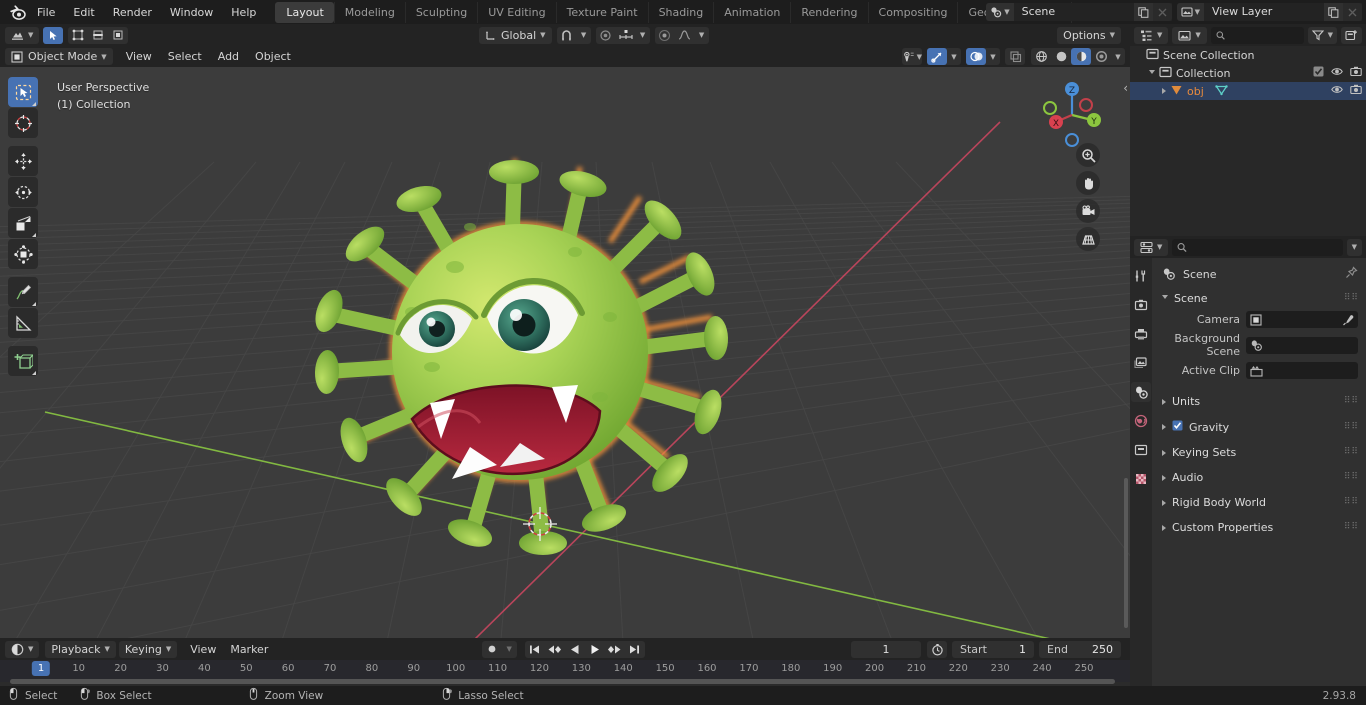 This screenshot has height=705, width=1366. I want to click on falloff-curve-button, so click(685, 35).